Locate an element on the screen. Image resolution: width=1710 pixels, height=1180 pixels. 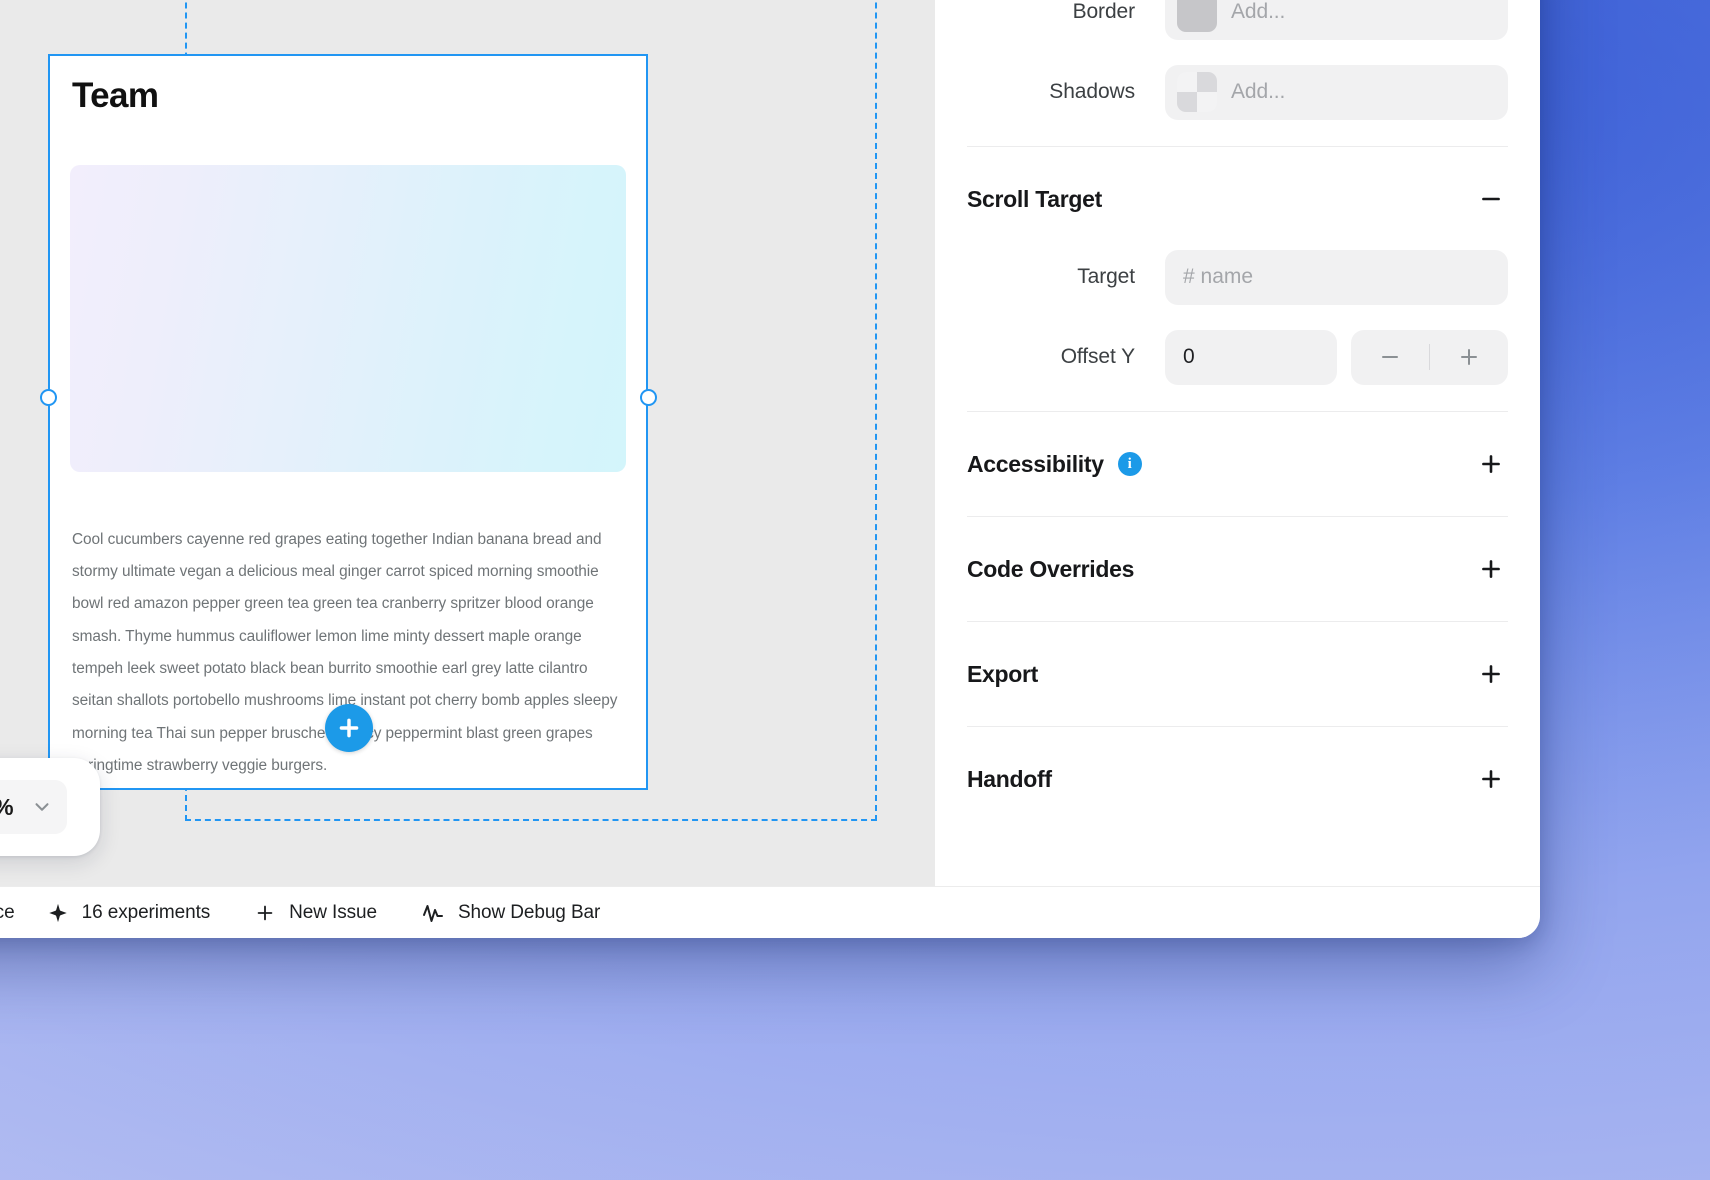
section-header-accessibility: Accessibility i is located at coordinates (1237, 464).